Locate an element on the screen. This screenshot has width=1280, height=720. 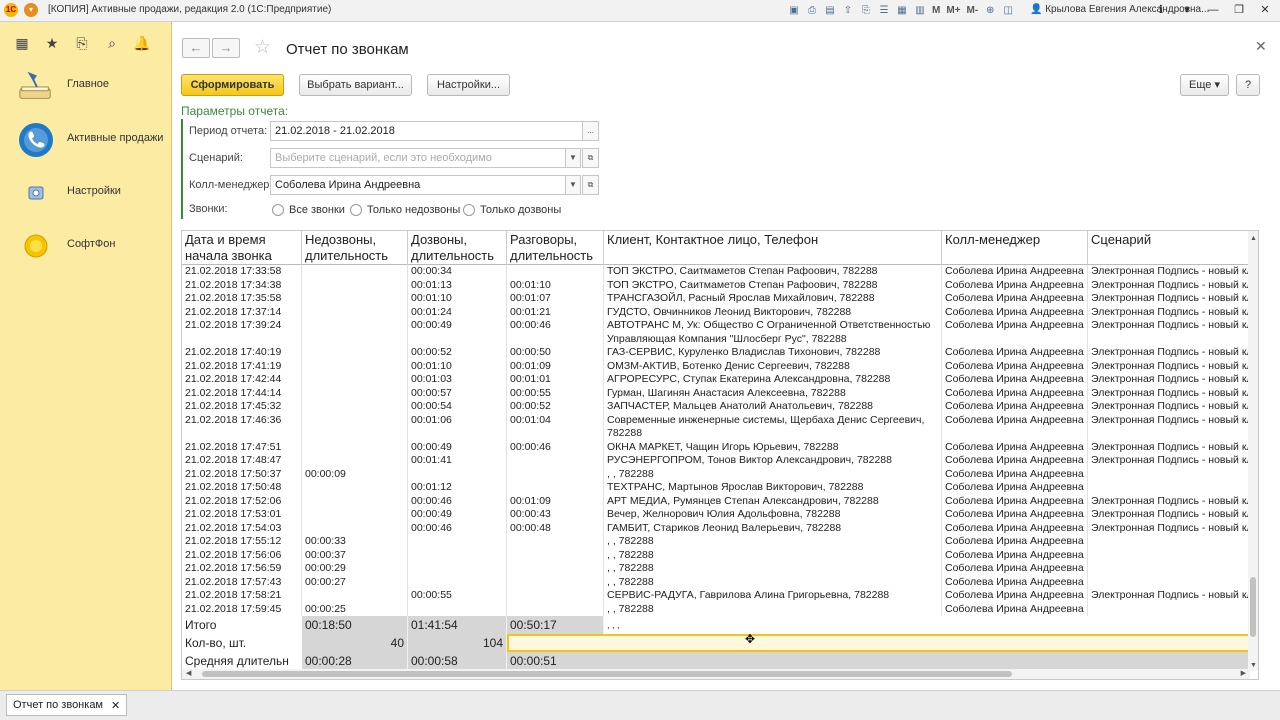
period-field: 21.02.2018 - 21.02.2018 is located at coordinates (426, 131).